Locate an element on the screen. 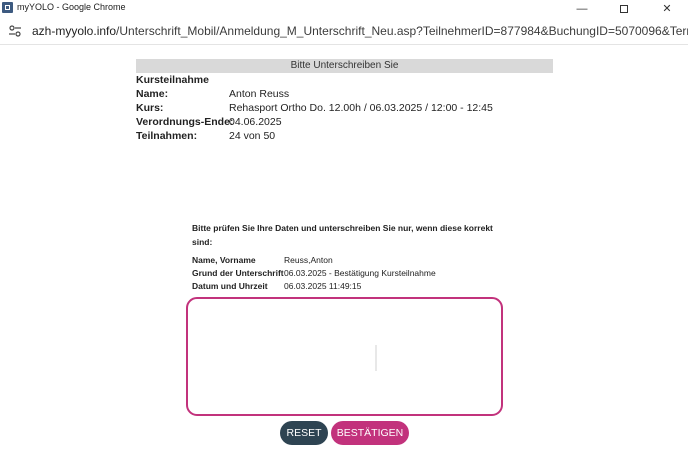  detail-label: Name, Vorname is located at coordinates (224, 260).